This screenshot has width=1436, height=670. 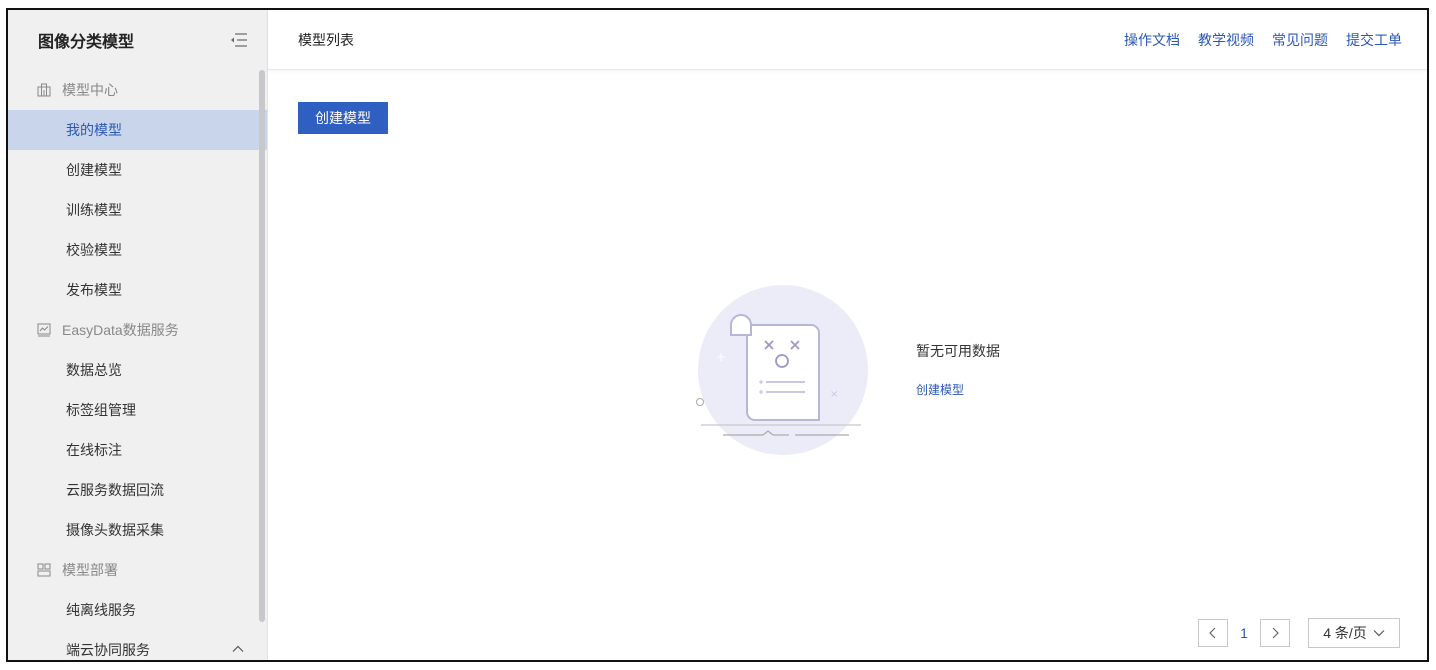 What do you see at coordinates (101, 410) in the screenshot?
I see `sidebar-item-label: 标签组管理` at bounding box center [101, 410].